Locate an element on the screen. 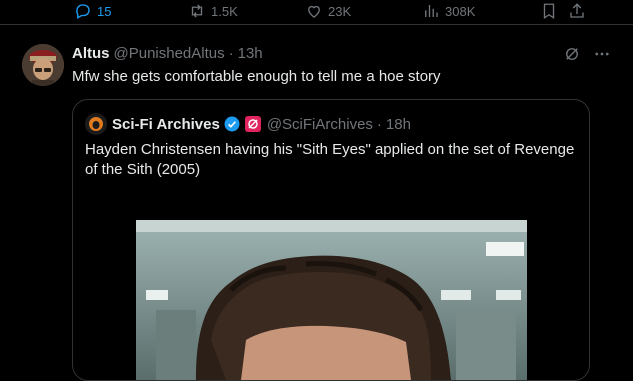 The height and width of the screenshot is (381, 633). views-button: 308K is located at coordinates (448, 11).